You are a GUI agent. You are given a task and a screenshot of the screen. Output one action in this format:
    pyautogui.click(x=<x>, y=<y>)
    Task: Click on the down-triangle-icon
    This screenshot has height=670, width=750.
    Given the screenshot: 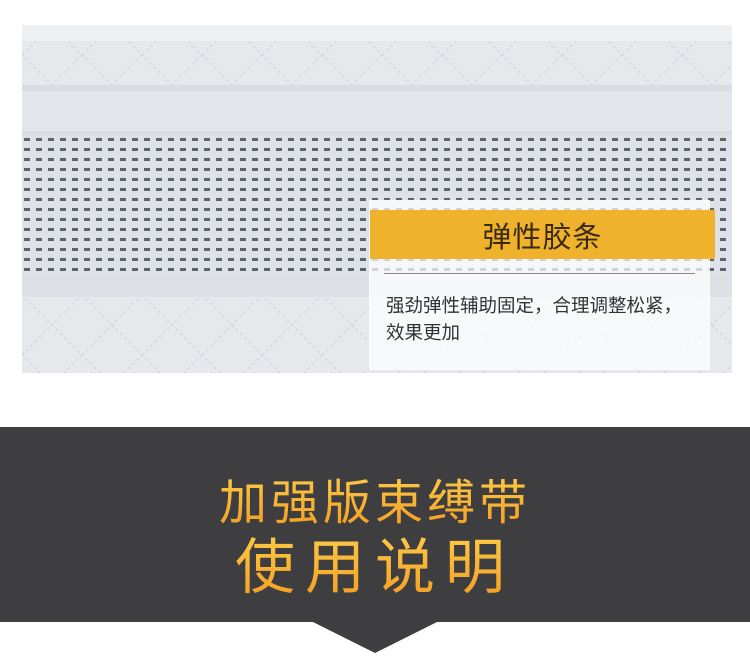 What is the action you would take?
    pyautogui.click(x=375, y=637)
    